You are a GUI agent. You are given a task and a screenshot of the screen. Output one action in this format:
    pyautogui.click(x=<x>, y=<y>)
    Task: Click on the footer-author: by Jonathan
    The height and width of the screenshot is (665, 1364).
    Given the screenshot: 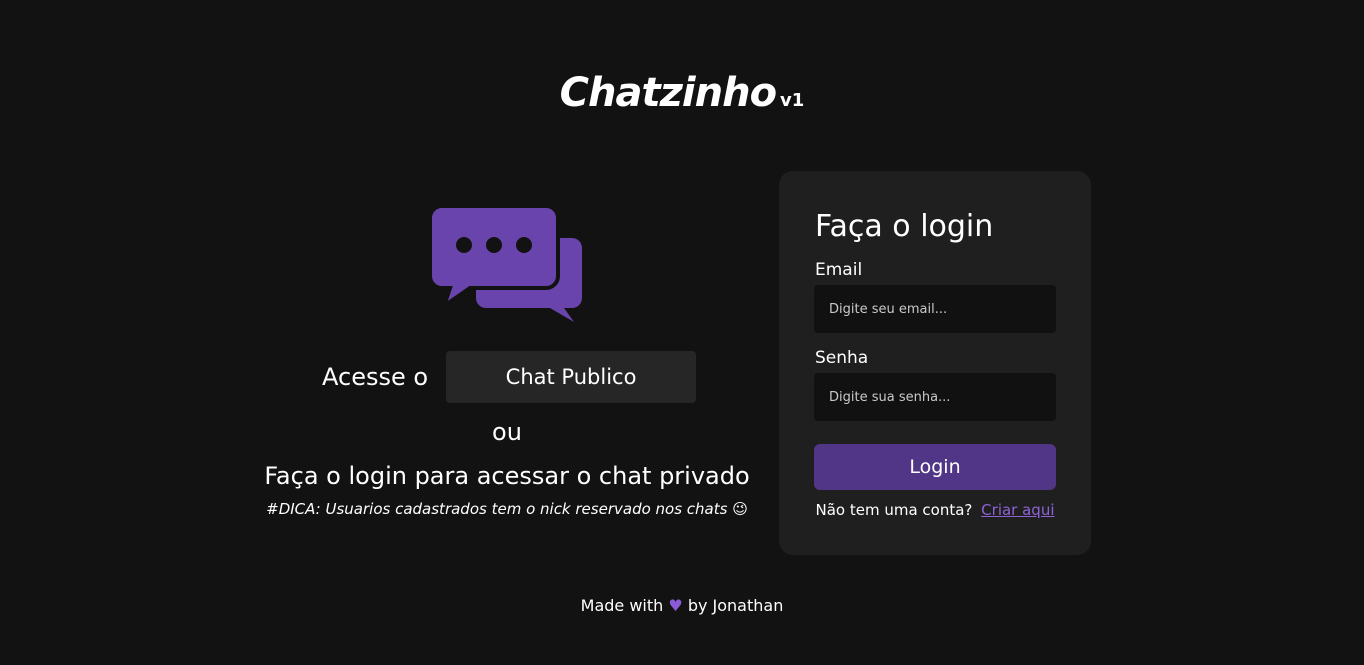 What is the action you would take?
    pyautogui.click(x=735, y=605)
    